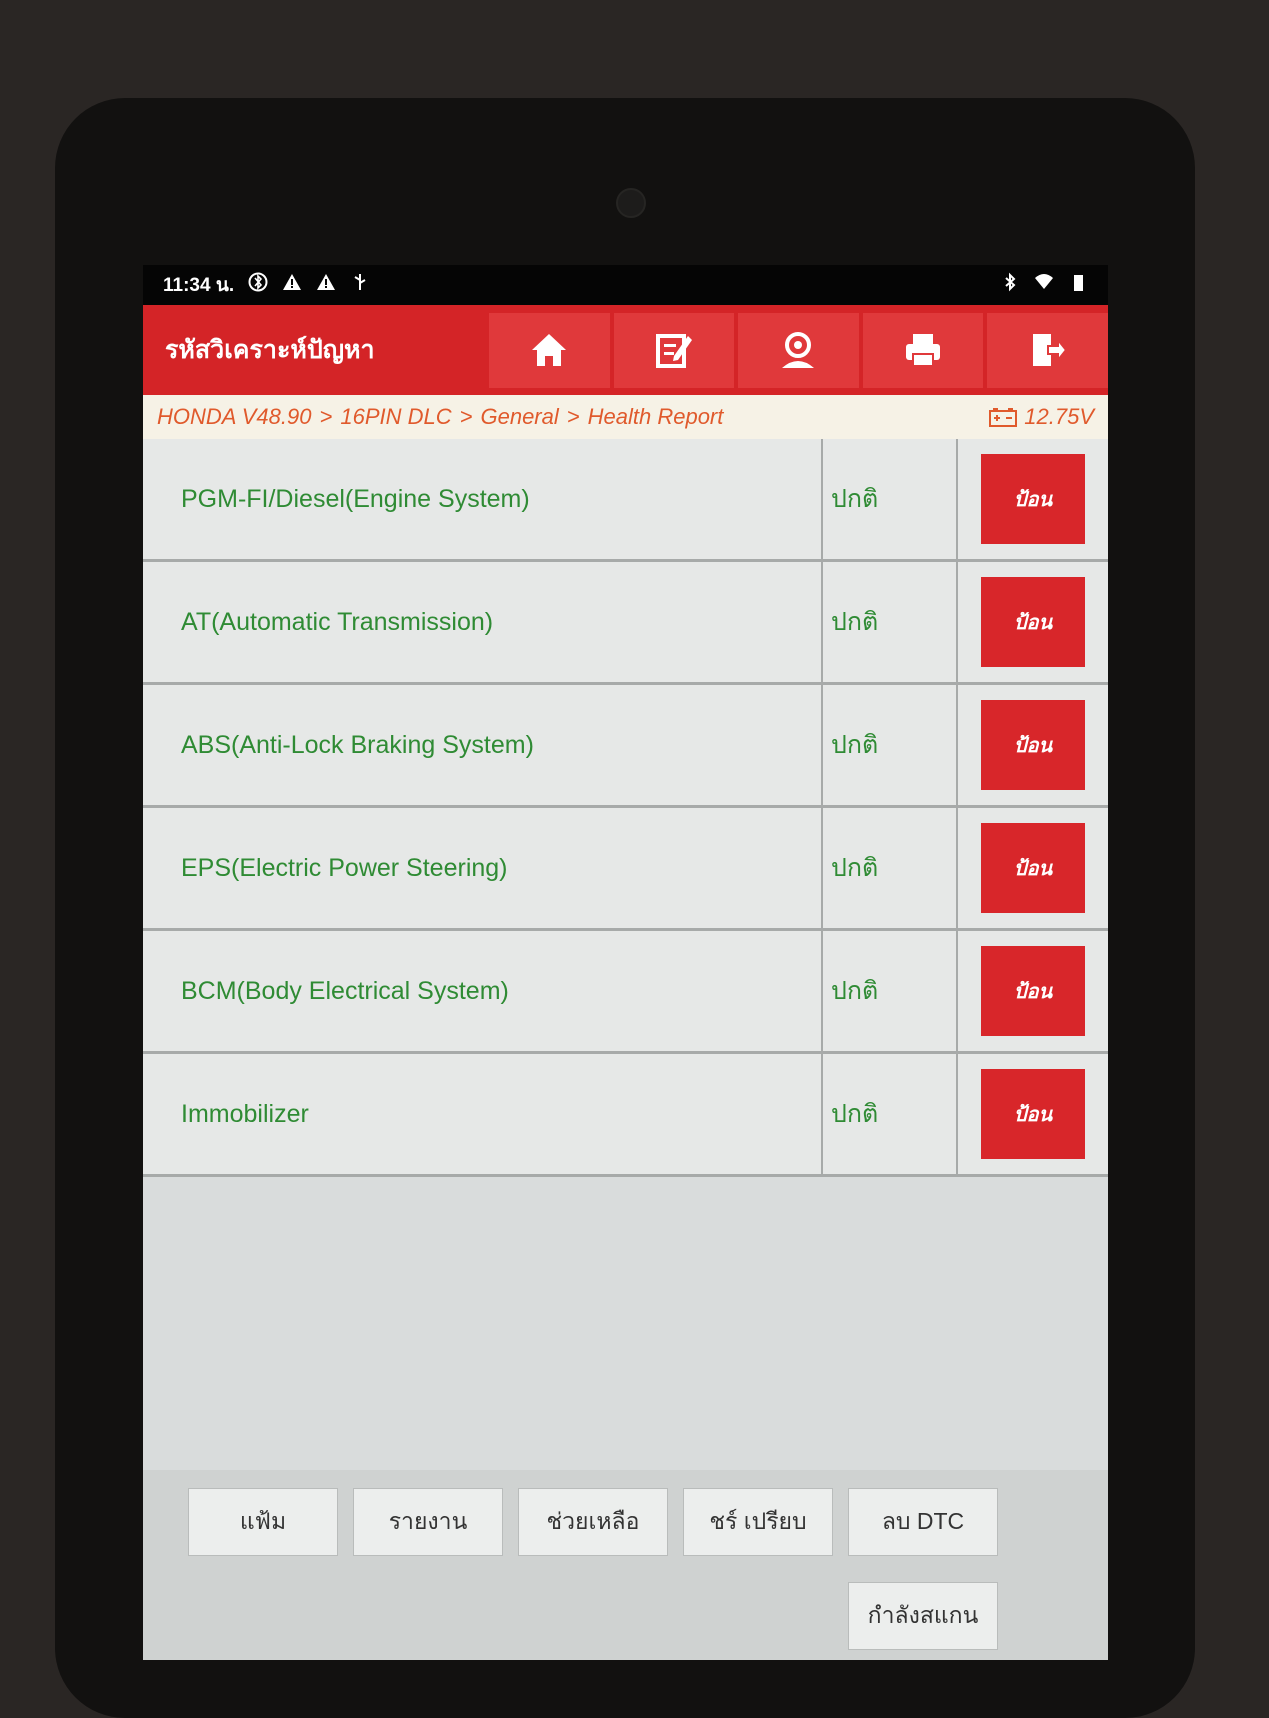 This screenshot has width=1269, height=1718. What do you see at coordinates (428, 1522) in the screenshot?
I see `report-button: รายงาน` at bounding box center [428, 1522].